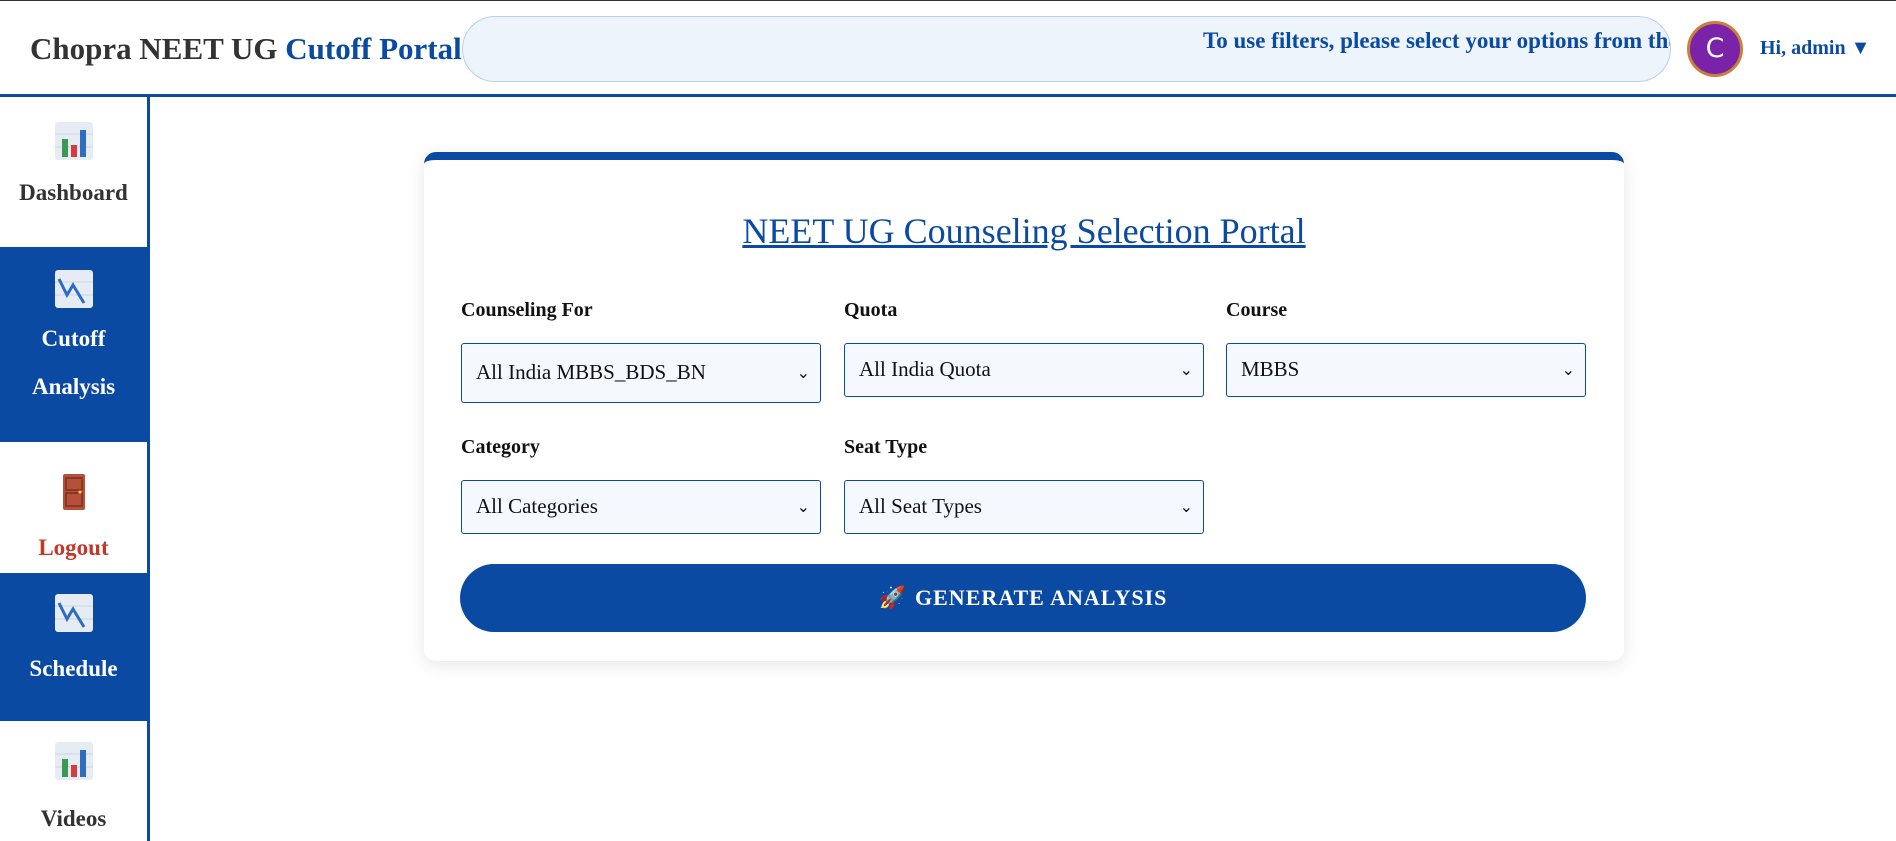 Image resolution: width=1896 pixels, height=841 pixels. I want to click on avatar: C, so click(1715, 49).